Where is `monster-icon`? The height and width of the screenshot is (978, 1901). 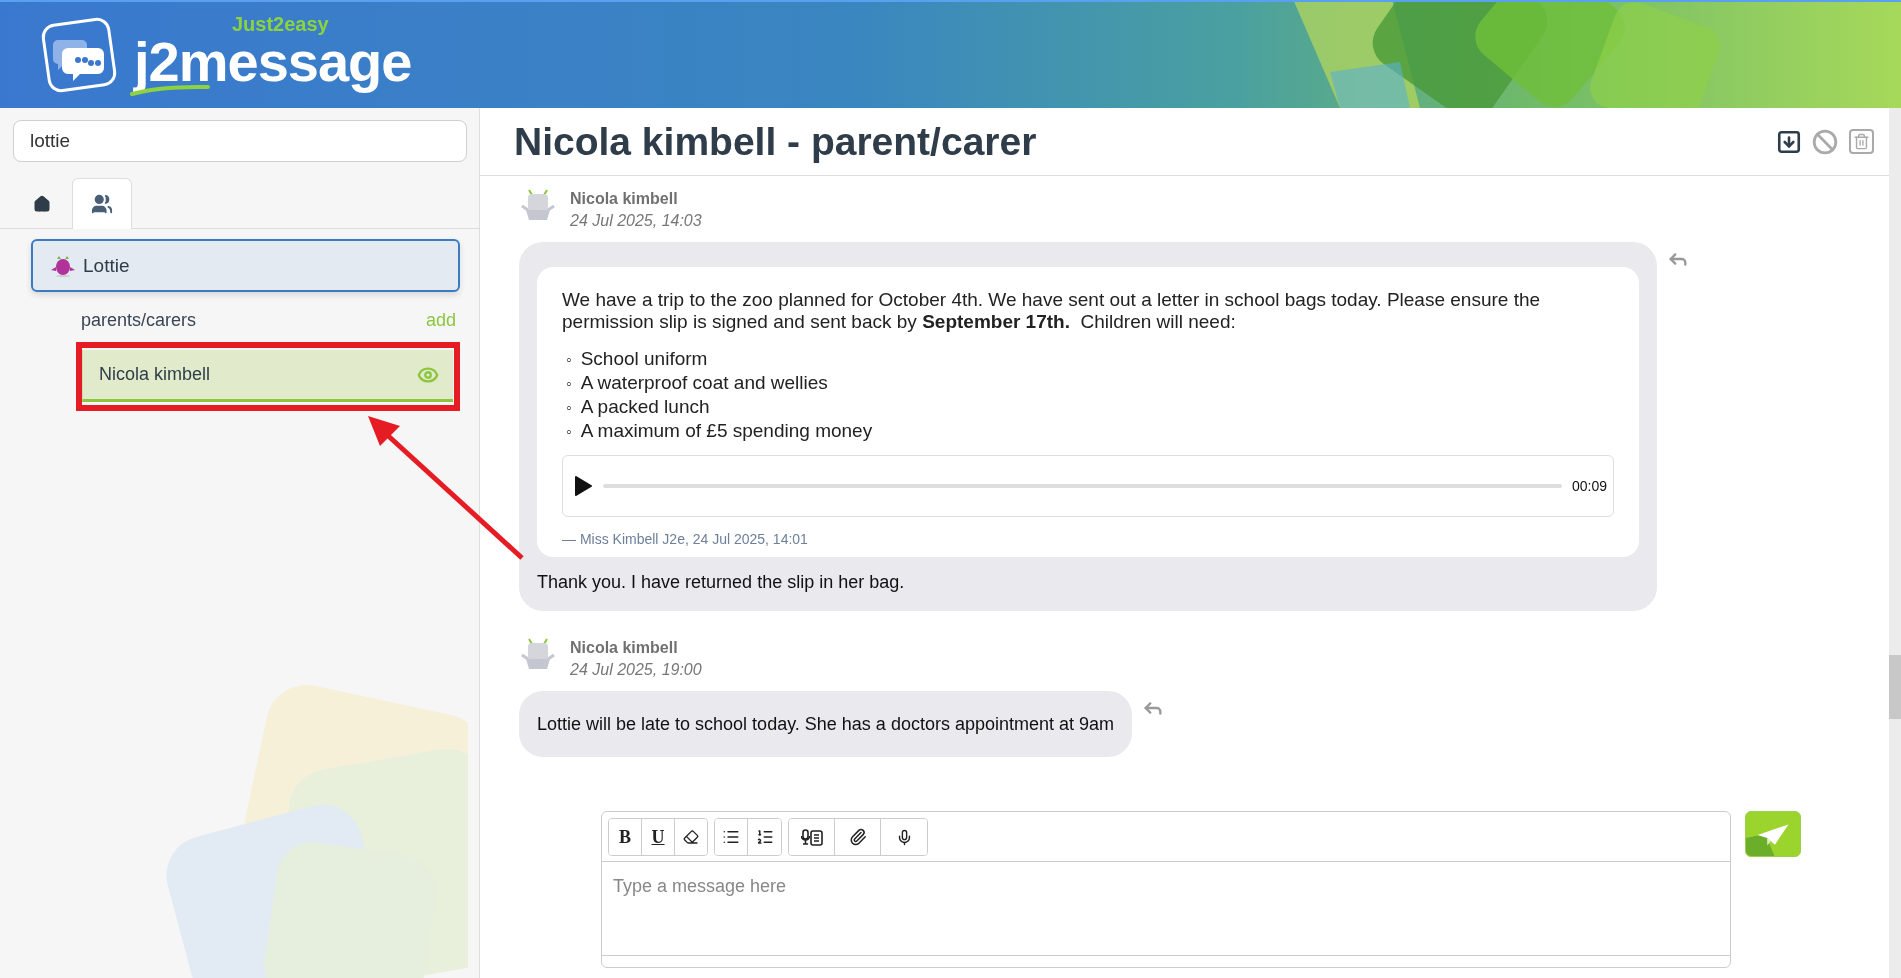 monster-icon is located at coordinates (63, 265).